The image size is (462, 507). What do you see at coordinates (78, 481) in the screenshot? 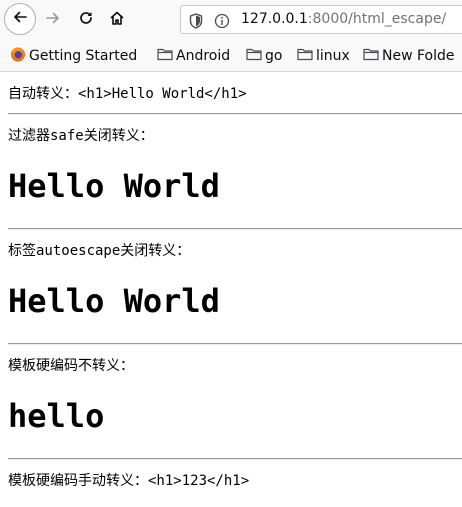
I see `hardcoded-manual-escape-label: 模板硬编码手动转义：` at bounding box center [78, 481].